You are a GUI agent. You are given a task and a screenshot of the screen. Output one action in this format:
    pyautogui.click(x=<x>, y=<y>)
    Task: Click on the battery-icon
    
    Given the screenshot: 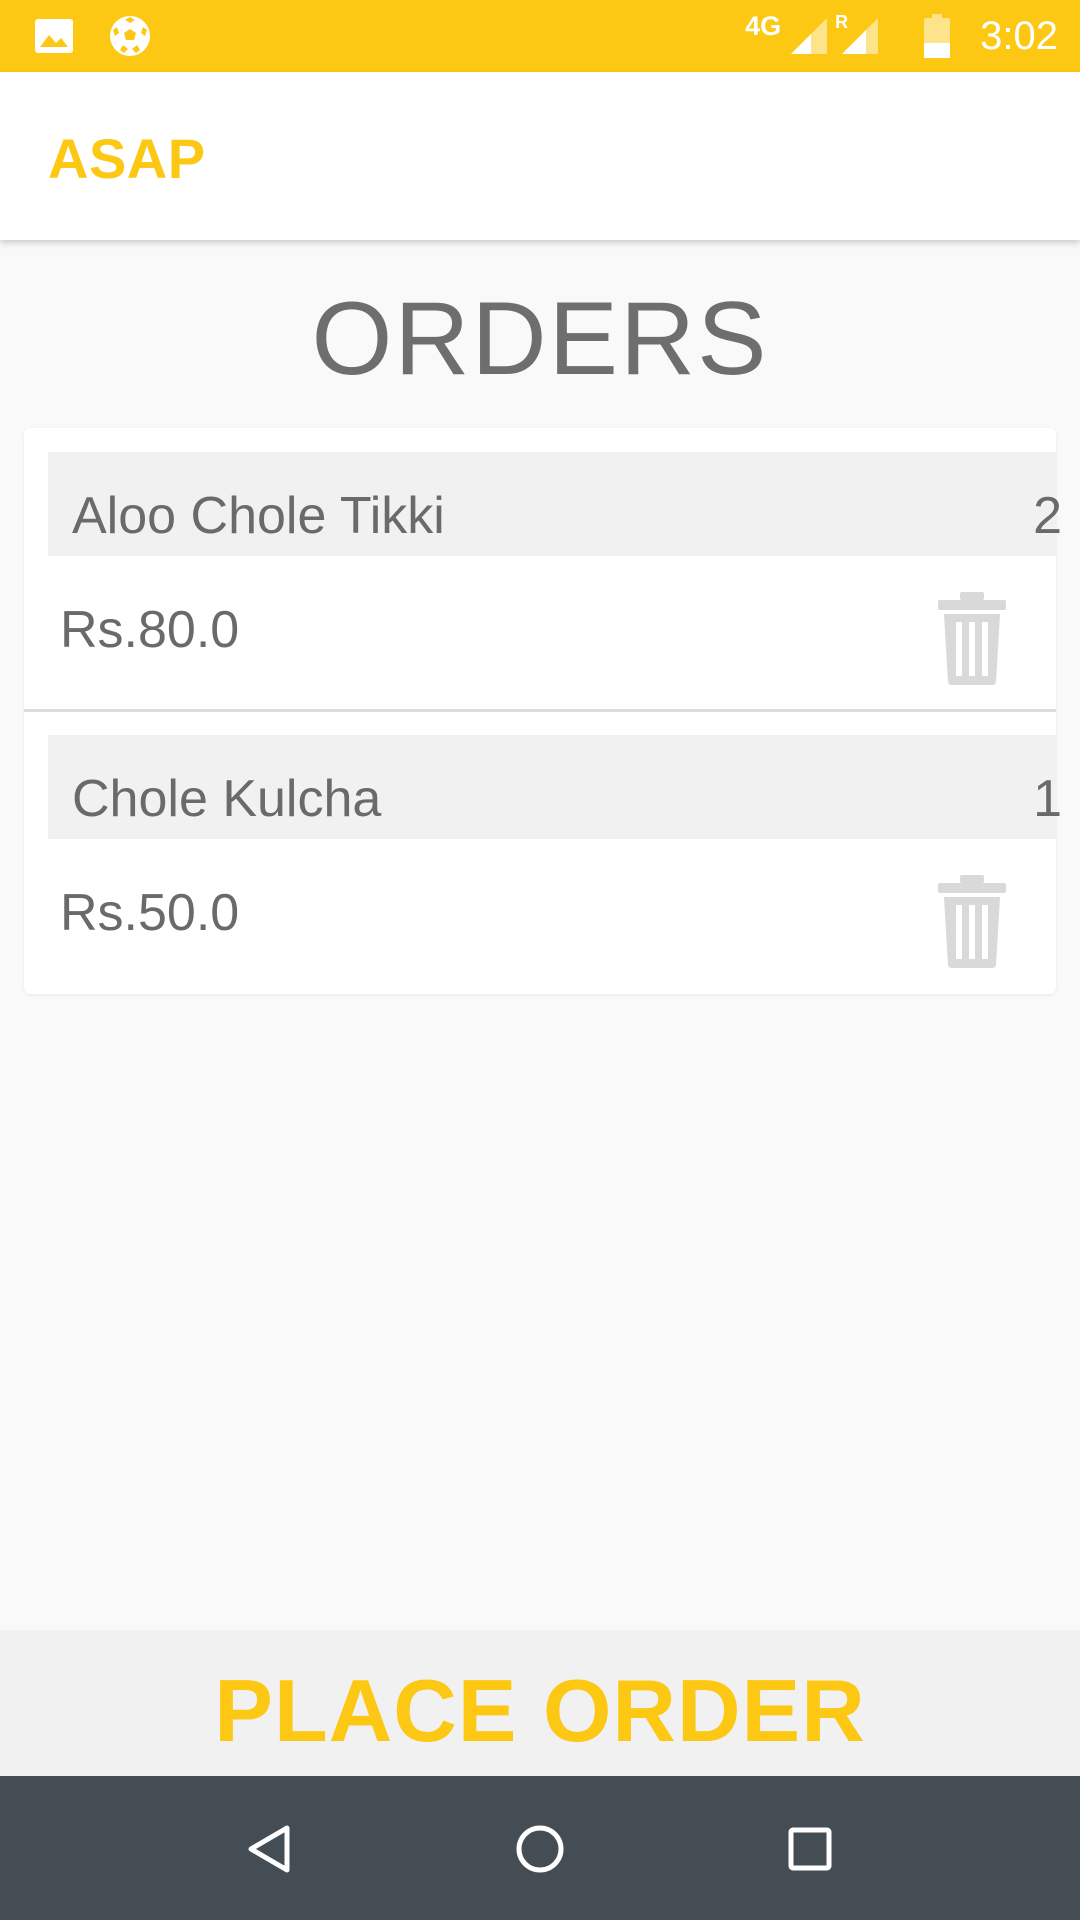 What is the action you would take?
    pyautogui.click(x=937, y=36)
    